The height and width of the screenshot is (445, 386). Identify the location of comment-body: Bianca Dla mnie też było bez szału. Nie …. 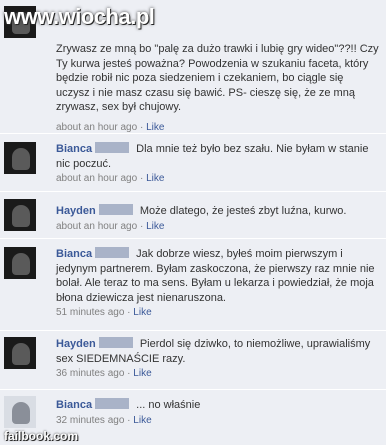
(218, 164).